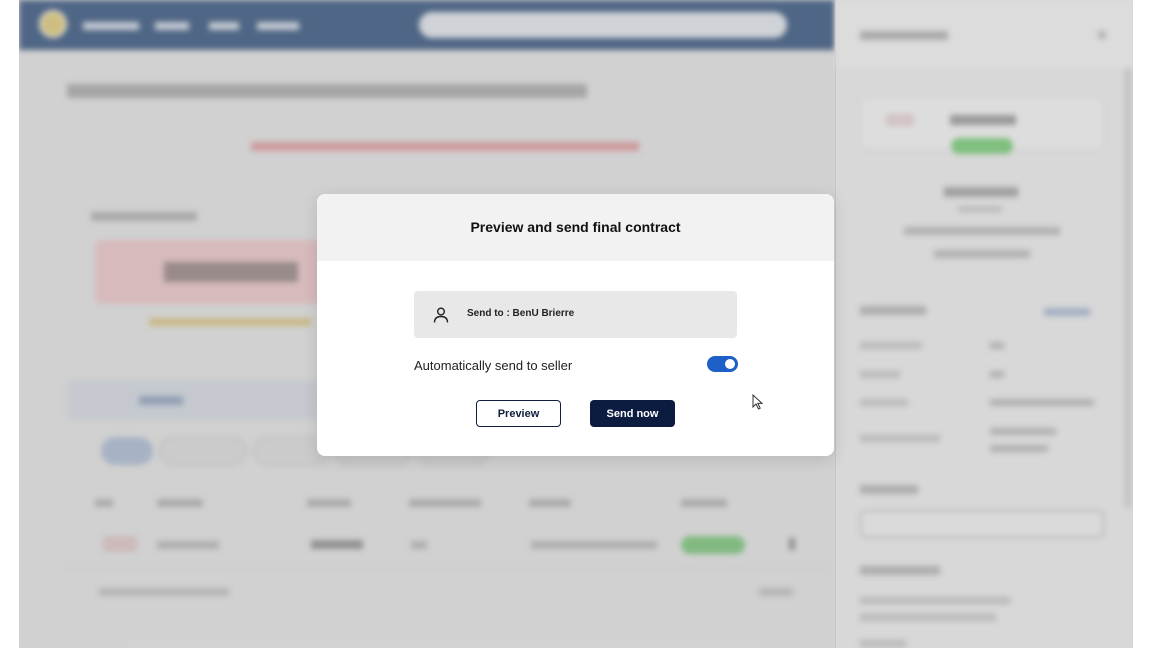 The image size is (1152, 648). Describe the element at coordinates (632, 413) in the screenshot. I see `send-now-button: Send now` at that location.